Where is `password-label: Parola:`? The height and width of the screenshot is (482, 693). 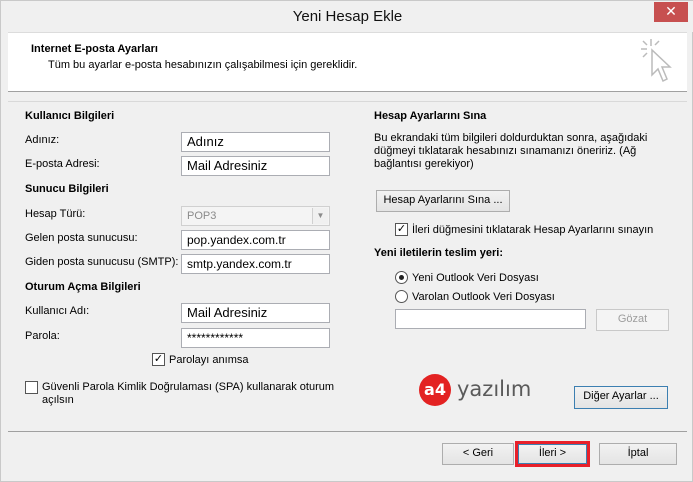
password-label: Parola: is located at coordinates (42, 336).